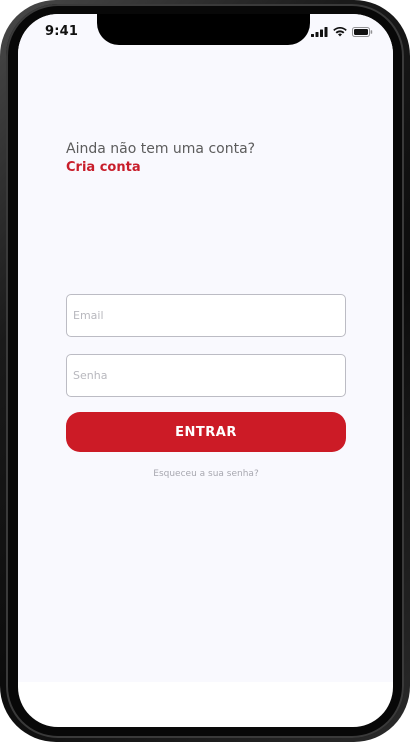 This screenshot has height=742, width=410. Describe the element at coordinates (206, 474) in the screenshot. I see `forgot-password-link: Esqueceu a sua senha?` at that location.